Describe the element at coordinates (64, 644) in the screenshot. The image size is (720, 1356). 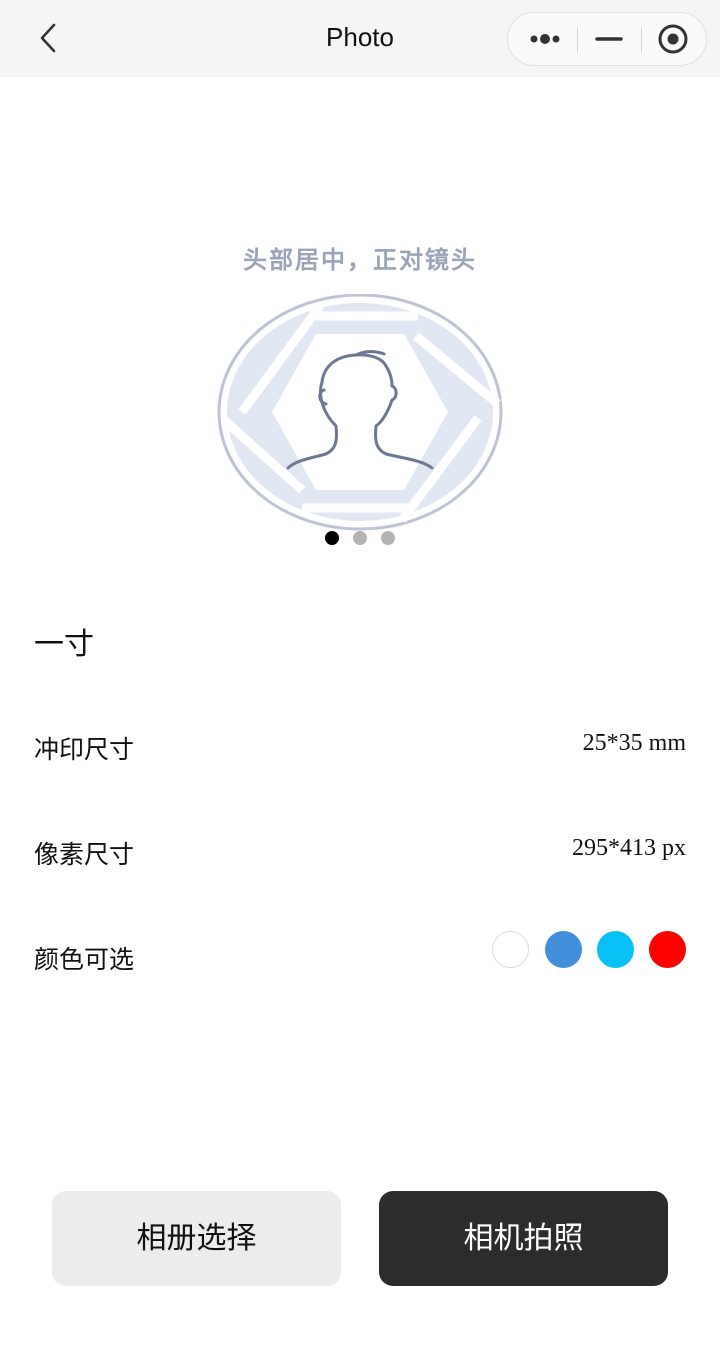
I see `size-title: 一寸` at that location.